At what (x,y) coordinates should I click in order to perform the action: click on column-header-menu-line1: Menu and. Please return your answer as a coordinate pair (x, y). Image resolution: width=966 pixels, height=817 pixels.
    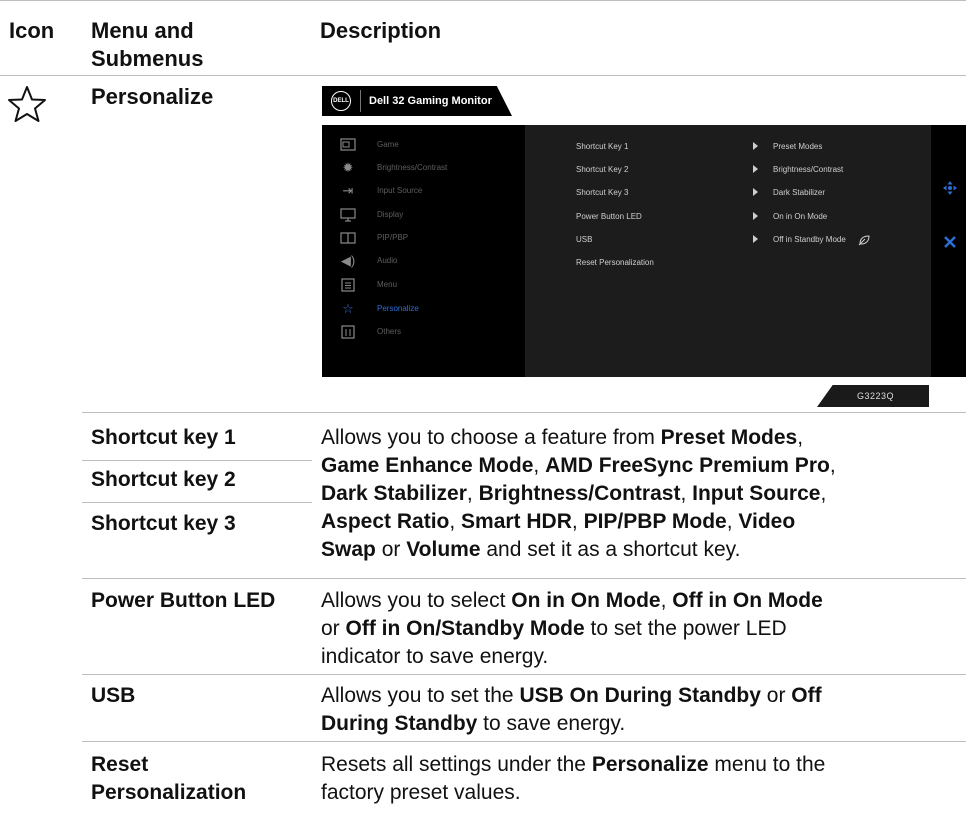
    Looking at the image, I should click on (142, 30).